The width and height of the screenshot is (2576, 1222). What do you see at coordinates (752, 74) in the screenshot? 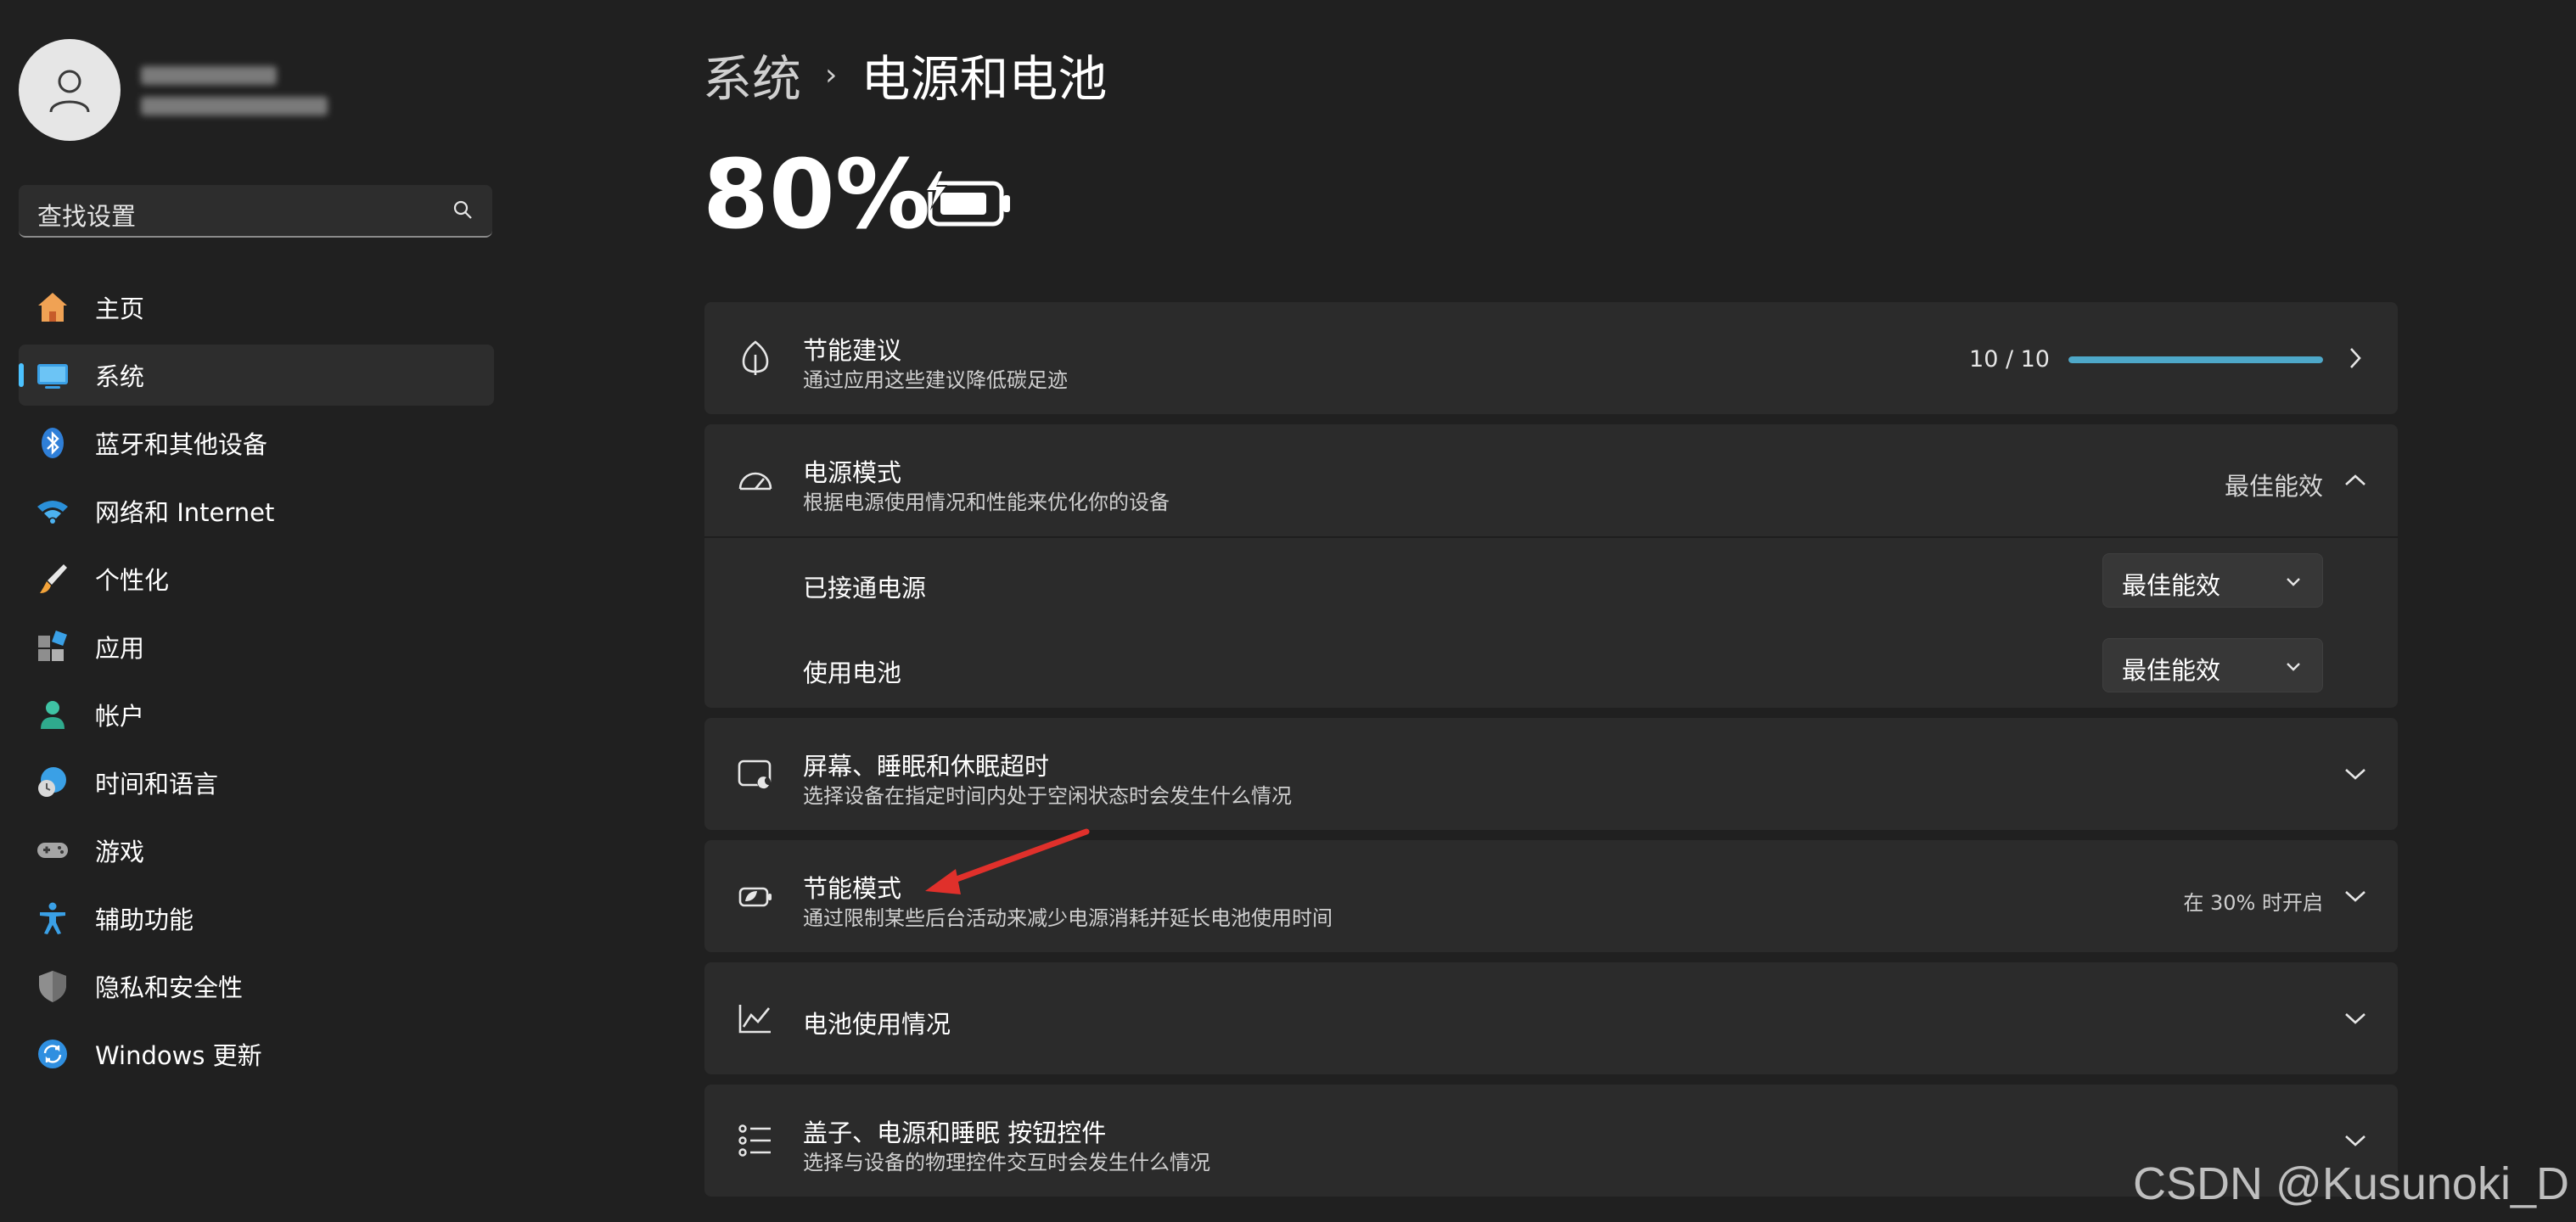
I see `breadcrumb-parent: 系统` at bounding box center [752, 74].